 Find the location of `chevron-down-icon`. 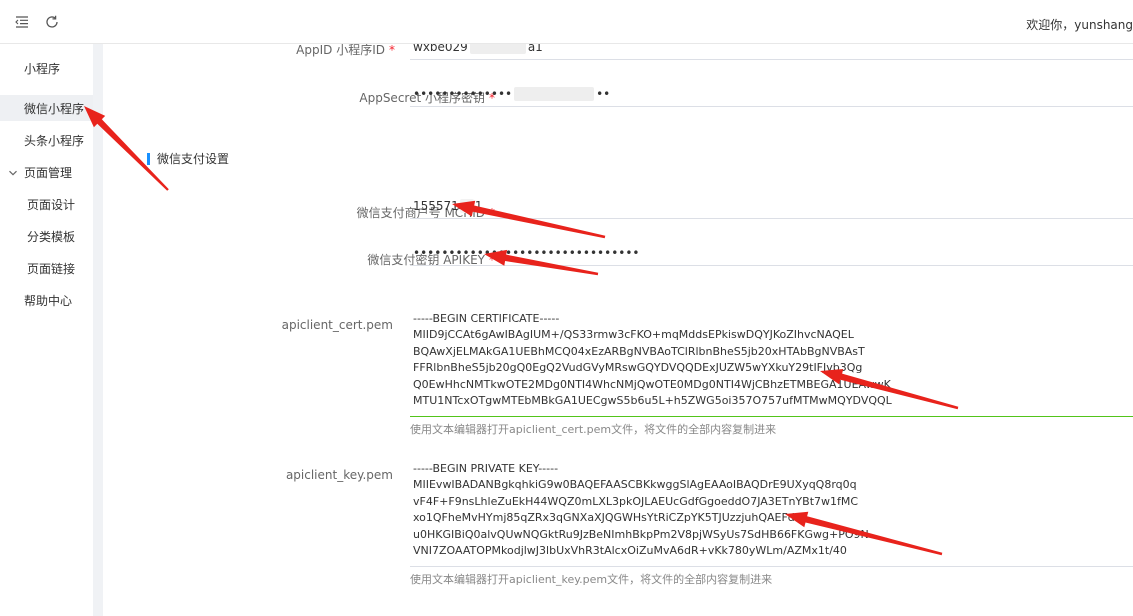

chevron-down-icon is located at coordinates (13, 172).